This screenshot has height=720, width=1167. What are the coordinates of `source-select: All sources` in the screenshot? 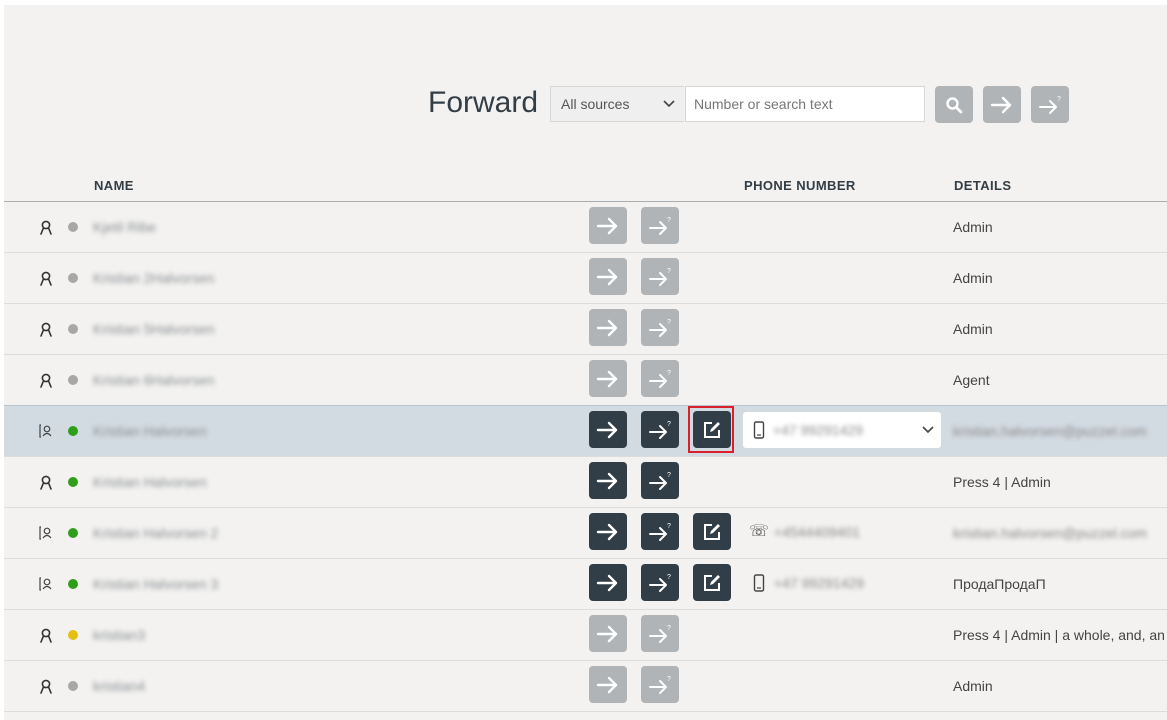 It's located at (617, 104).